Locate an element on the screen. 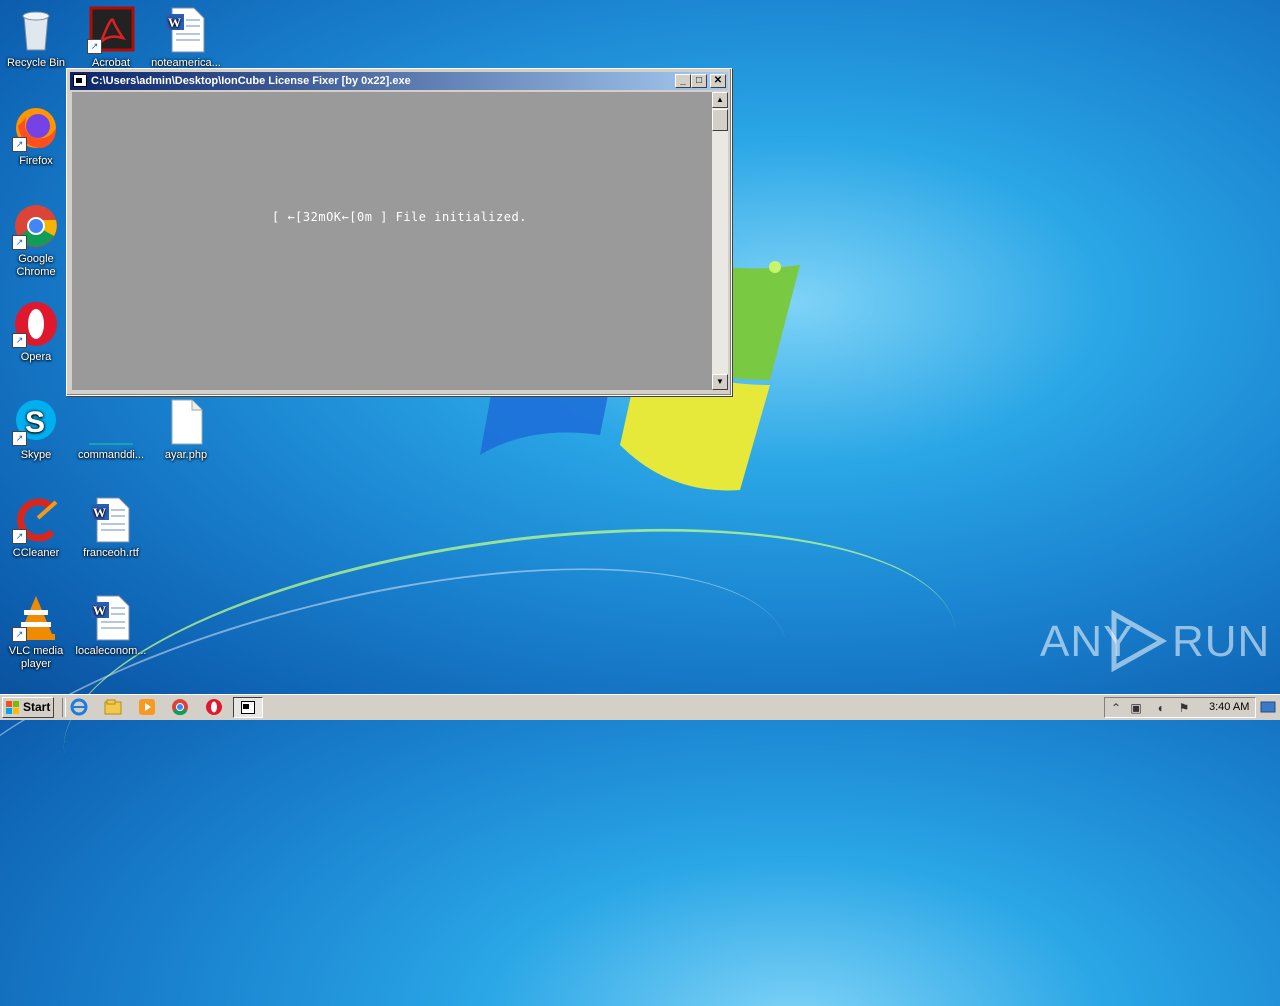 This screenshot has width=1280, height=1006. desktop-icon-vlc: ↗ VLC media player is located at coordinates (37, 632).